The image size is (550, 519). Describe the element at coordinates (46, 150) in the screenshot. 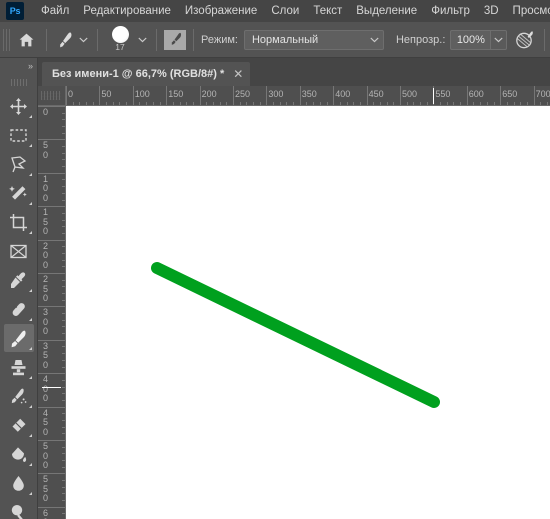

I see `ruler-label: 50` at that location.